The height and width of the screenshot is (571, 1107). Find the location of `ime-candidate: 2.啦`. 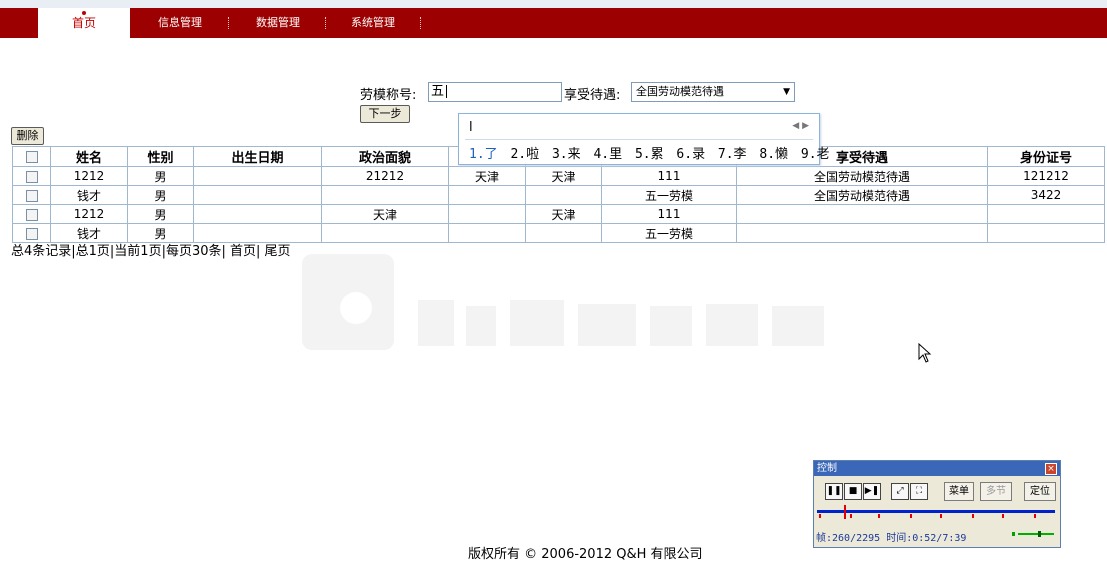

ime-candidate: 2.啦 is located at coordinates (524, 154).